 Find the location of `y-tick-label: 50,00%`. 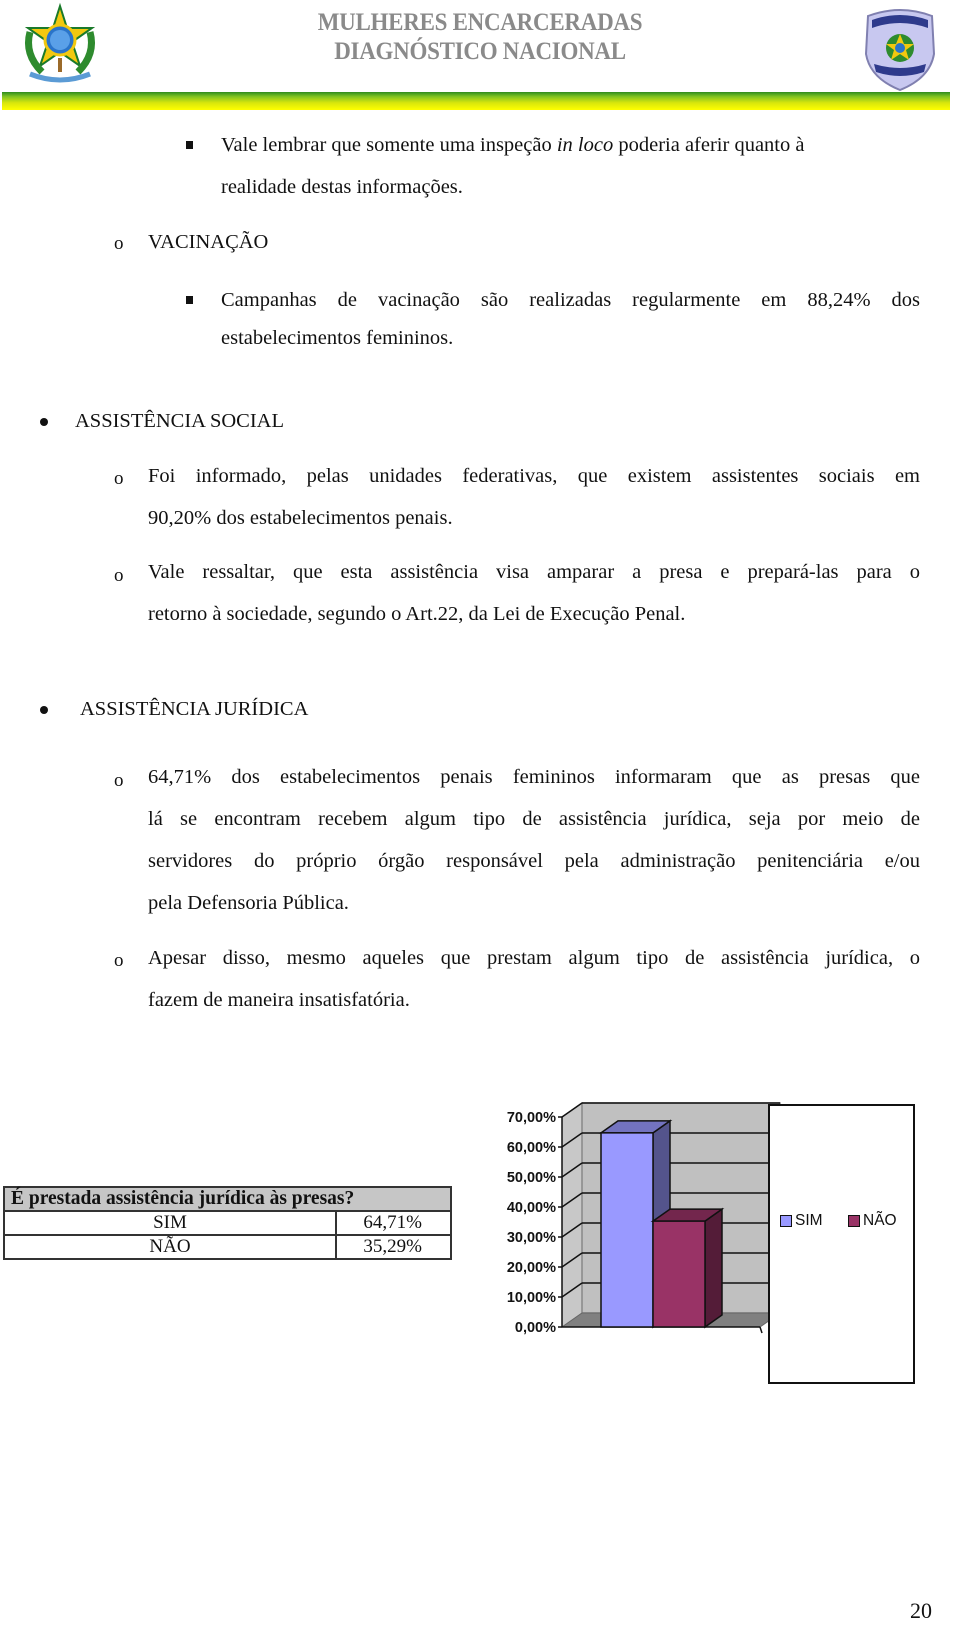

y-tick-label: 50,00% is located at coordinates (531, 1178).